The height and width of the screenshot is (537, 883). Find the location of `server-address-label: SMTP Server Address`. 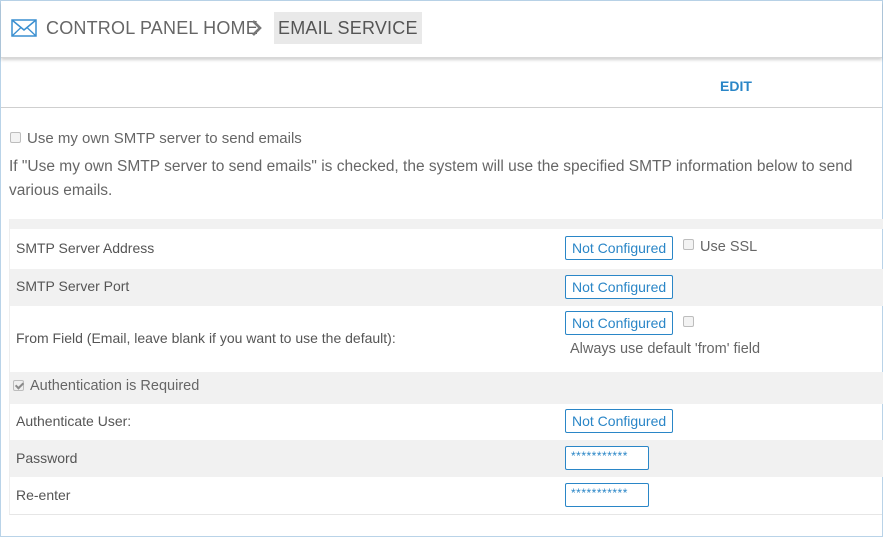

server-address-label: SMTP Server Address is located at coordinates (85, 248).